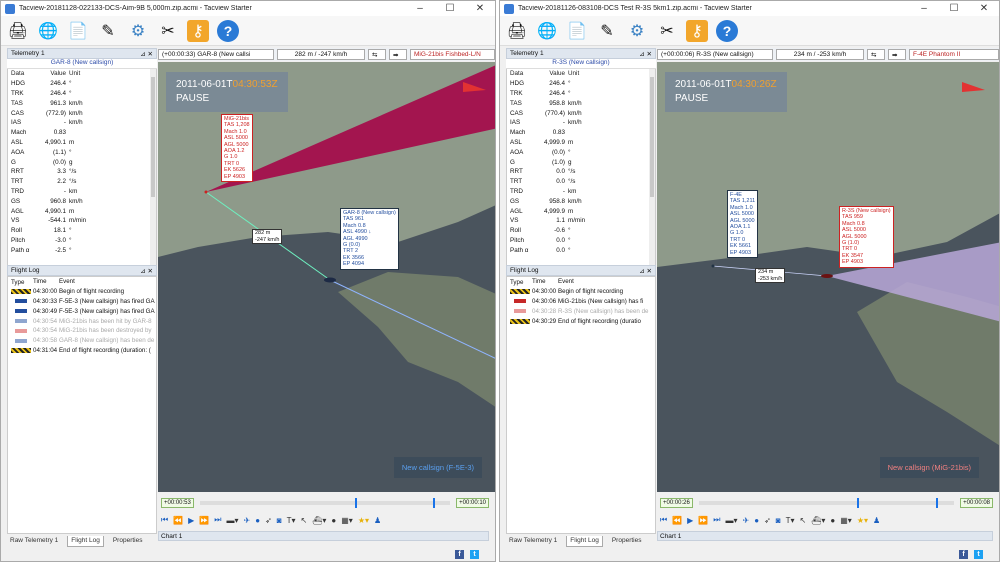 Image resolution: width=1000 pixels, height=562 pixels. Describe the element at coordinates (954, 54) in the screenshot. I see `target-select: F-4E Phantom II` at that location.